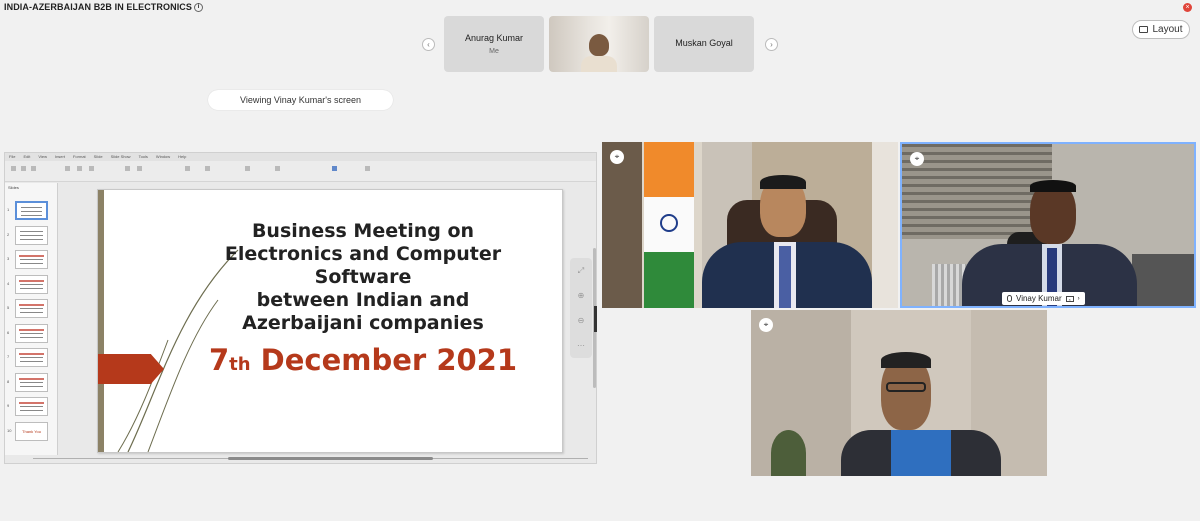 Image resolution: width=1200 pixels, height=521 pixels. I want to click on app-menu-item: Help, so click(182, 156).